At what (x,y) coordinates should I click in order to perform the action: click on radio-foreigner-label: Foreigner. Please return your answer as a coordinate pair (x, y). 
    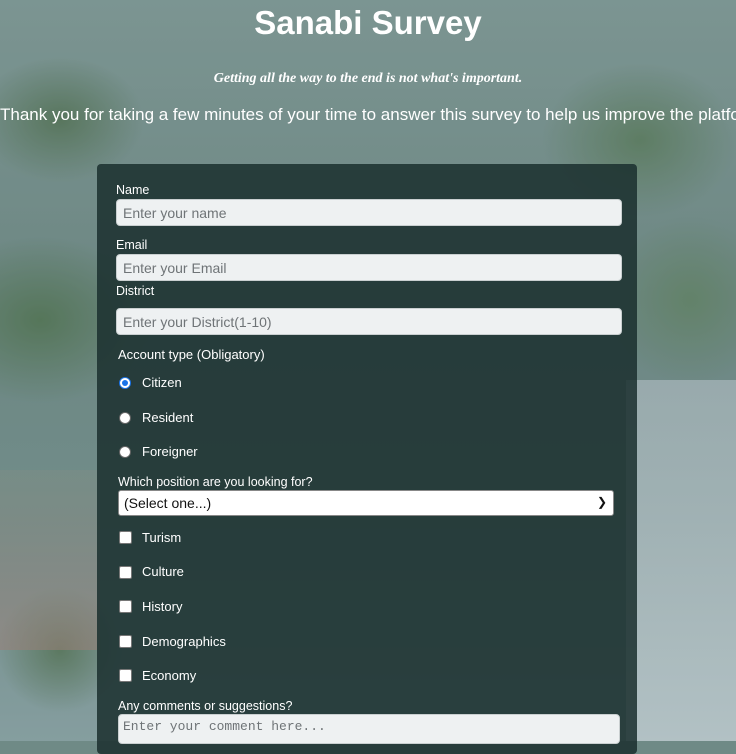
    Looking at the image, I should click on (170, 451).